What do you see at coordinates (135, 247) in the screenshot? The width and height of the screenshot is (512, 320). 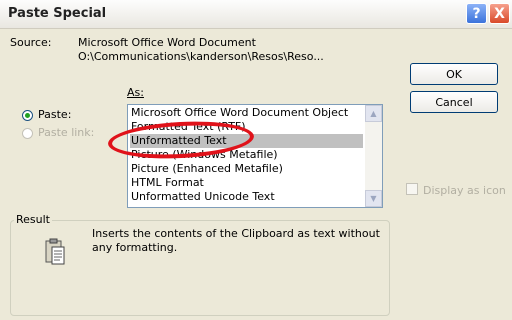 I see `result-description-line2: any formatting.` at bounding box center [135, 247].